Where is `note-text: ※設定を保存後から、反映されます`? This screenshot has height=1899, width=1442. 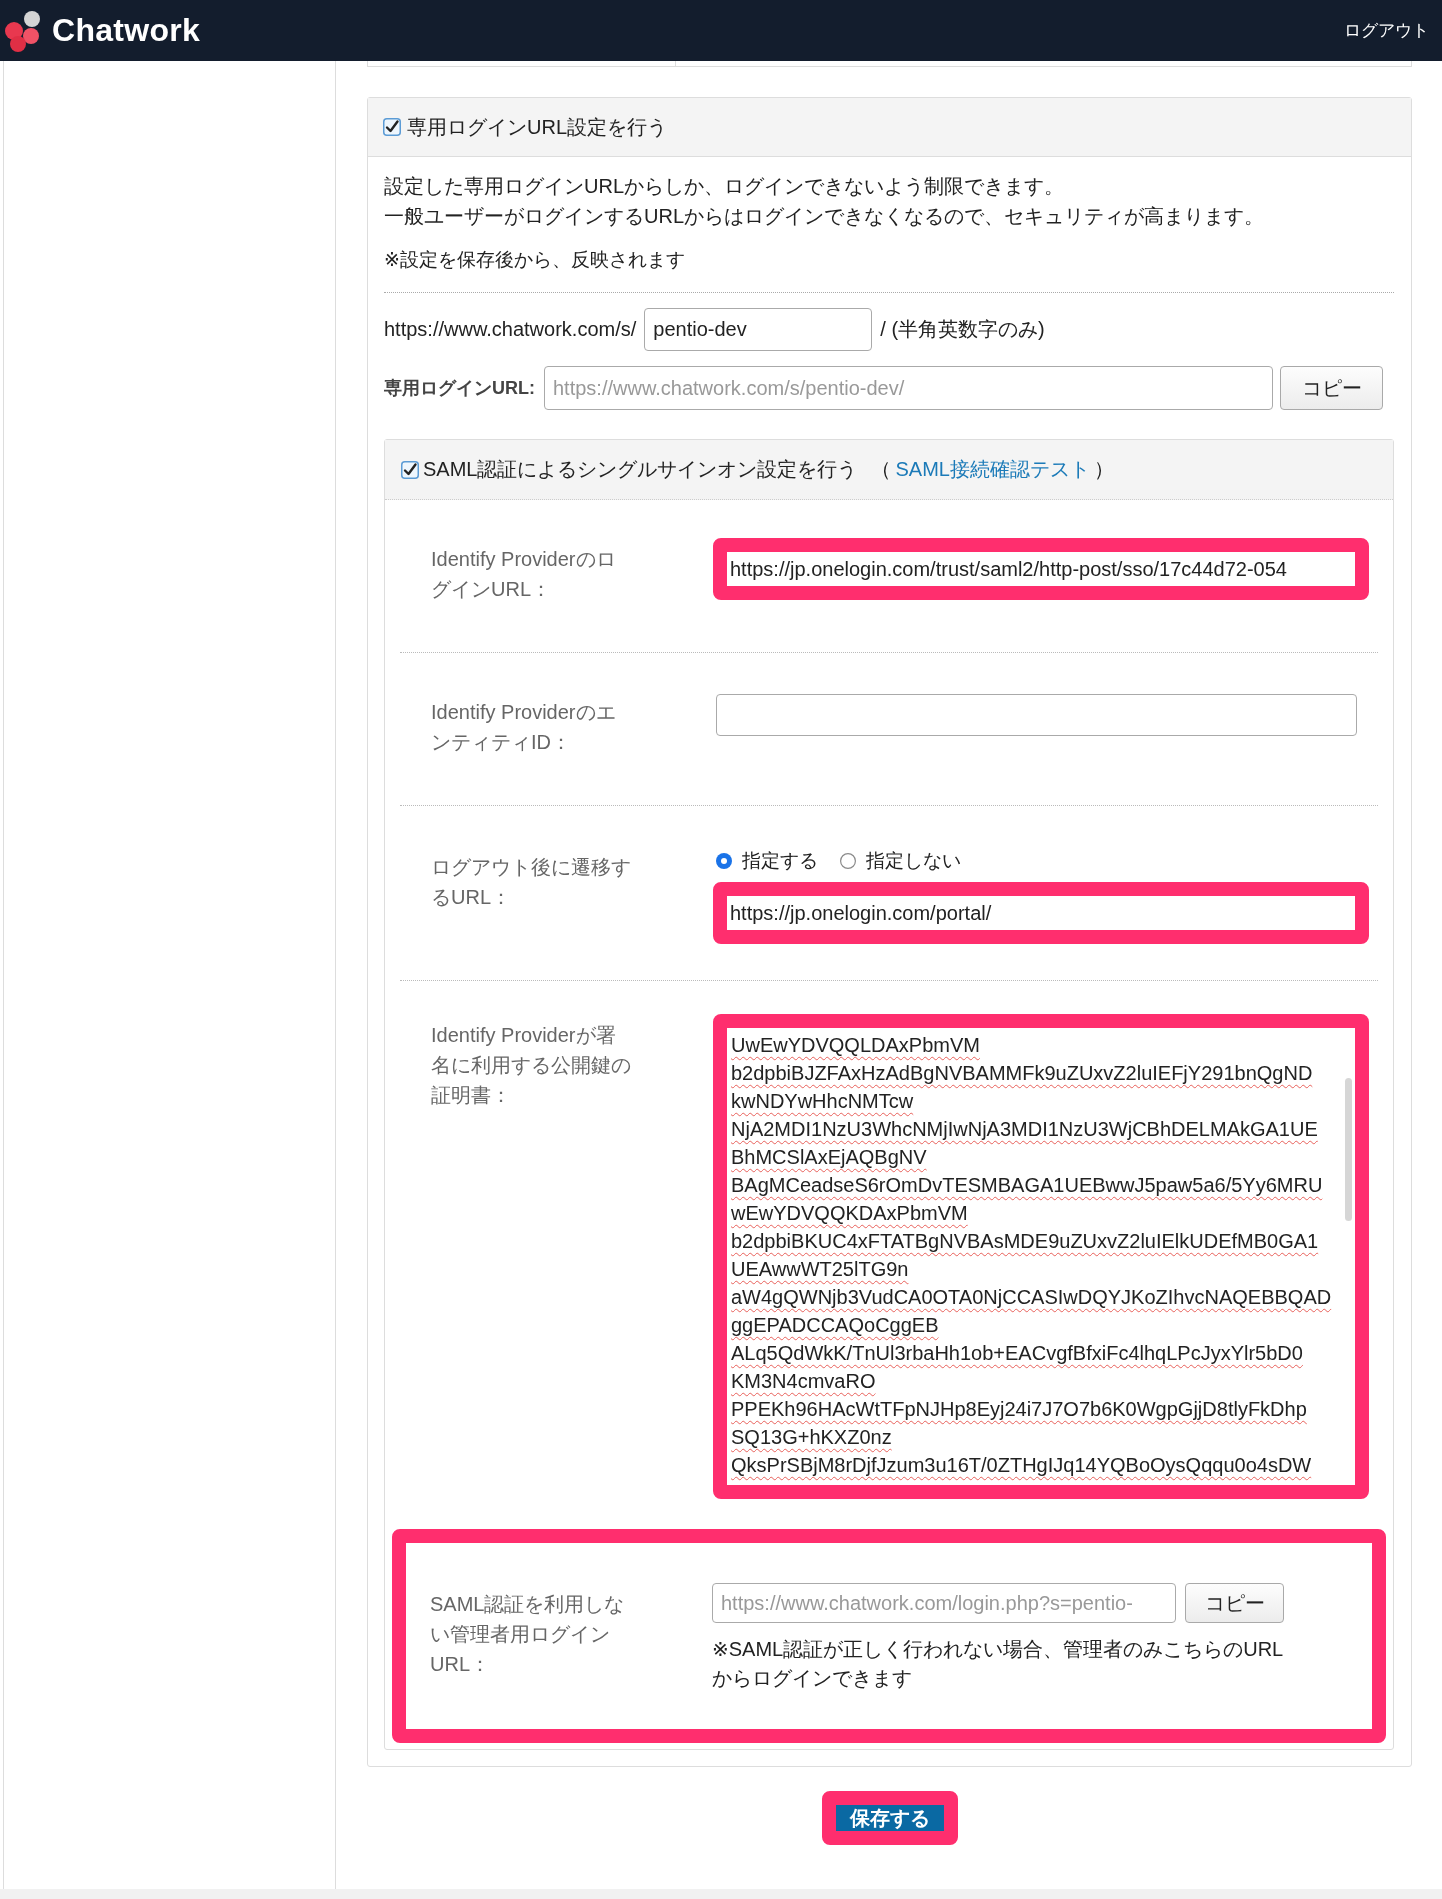
note-text: ※設定を保存後から、反映されます is located at coordinates (535, 260).